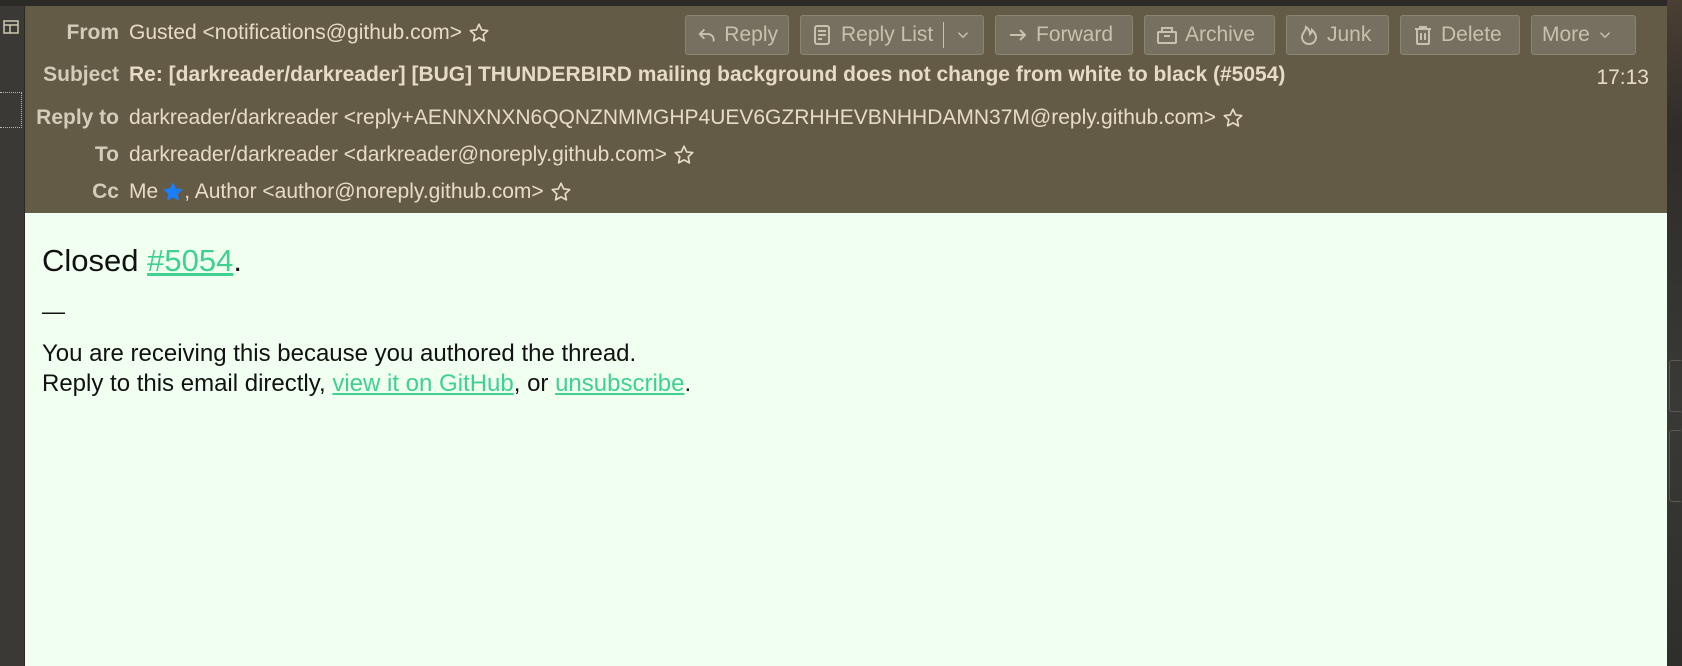  What do you see at coordinates (53, 311) in the screenshot?
I see `signature-dash: —` at bounding box center [53, 311].